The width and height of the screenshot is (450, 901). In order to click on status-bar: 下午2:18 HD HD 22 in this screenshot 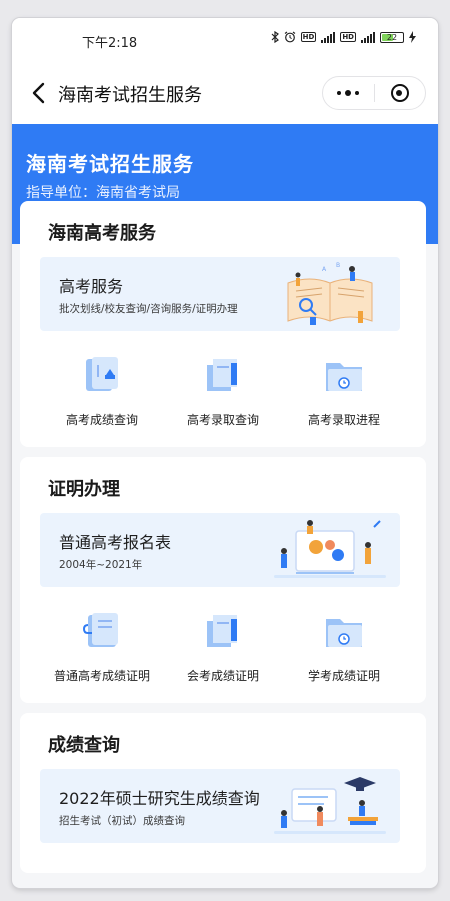, I will do `click(225, 41)`.